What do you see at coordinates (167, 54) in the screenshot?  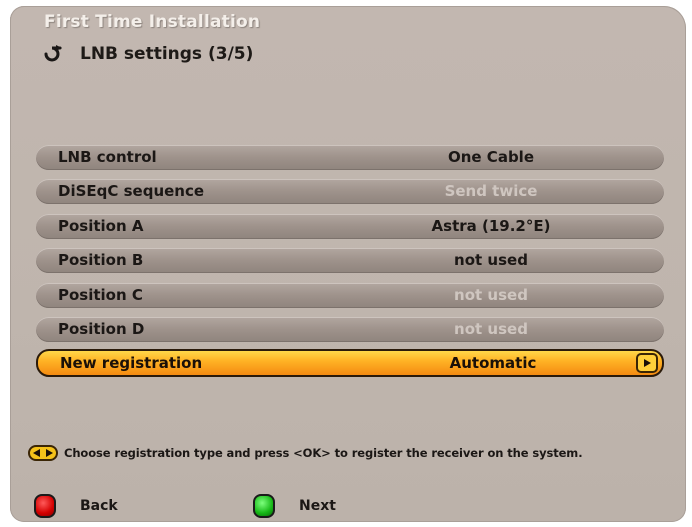 I see `section-title: LNB settings (3/5)` at bounding box center [167, 54].